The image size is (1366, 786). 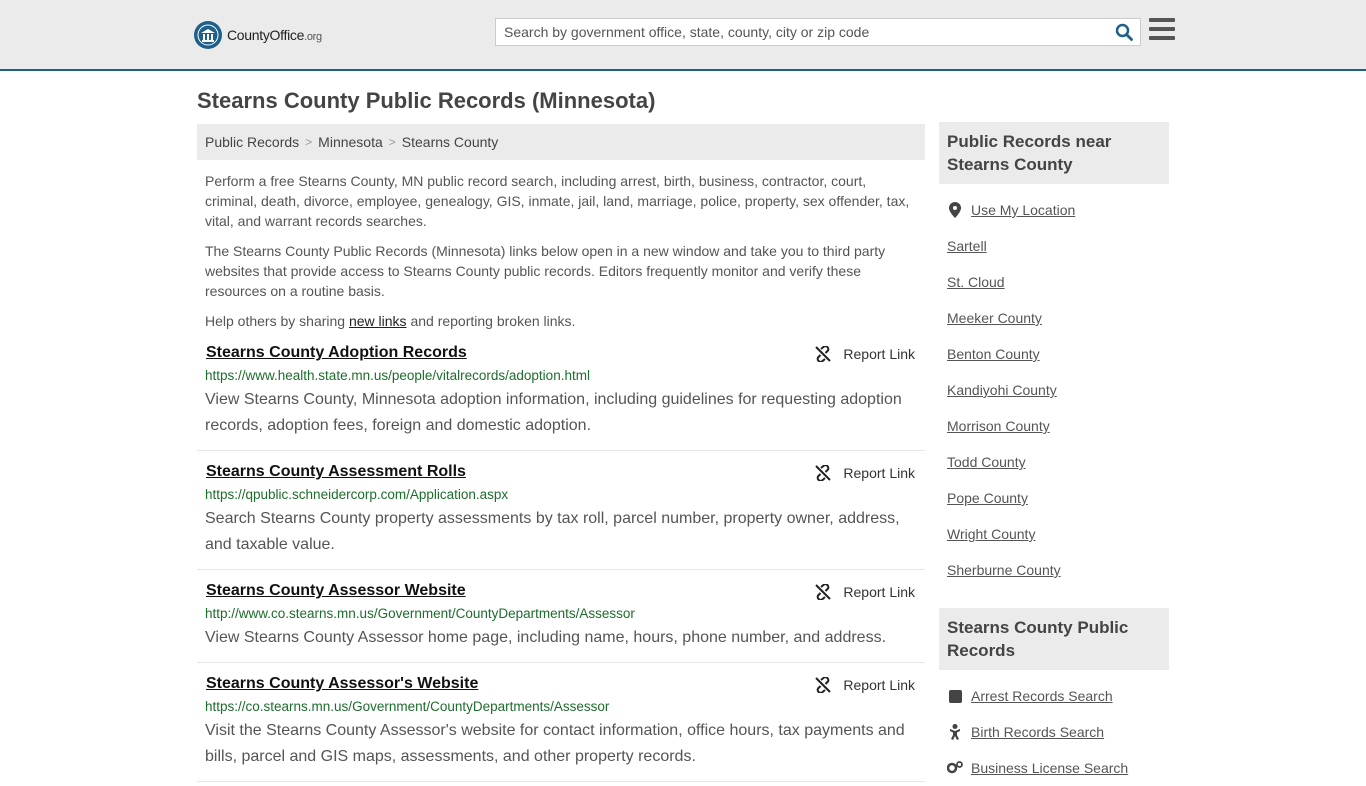 What do you see at coordinates (266, 35) in the screenshot?
I see `logo-name: CountyOffice` at bounding box center [266, 35].